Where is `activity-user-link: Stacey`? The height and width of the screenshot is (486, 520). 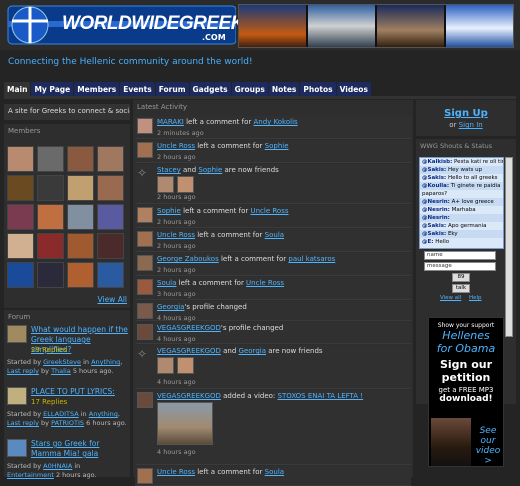 activity-user-link: Stacey is located at coordinates (169, 170).